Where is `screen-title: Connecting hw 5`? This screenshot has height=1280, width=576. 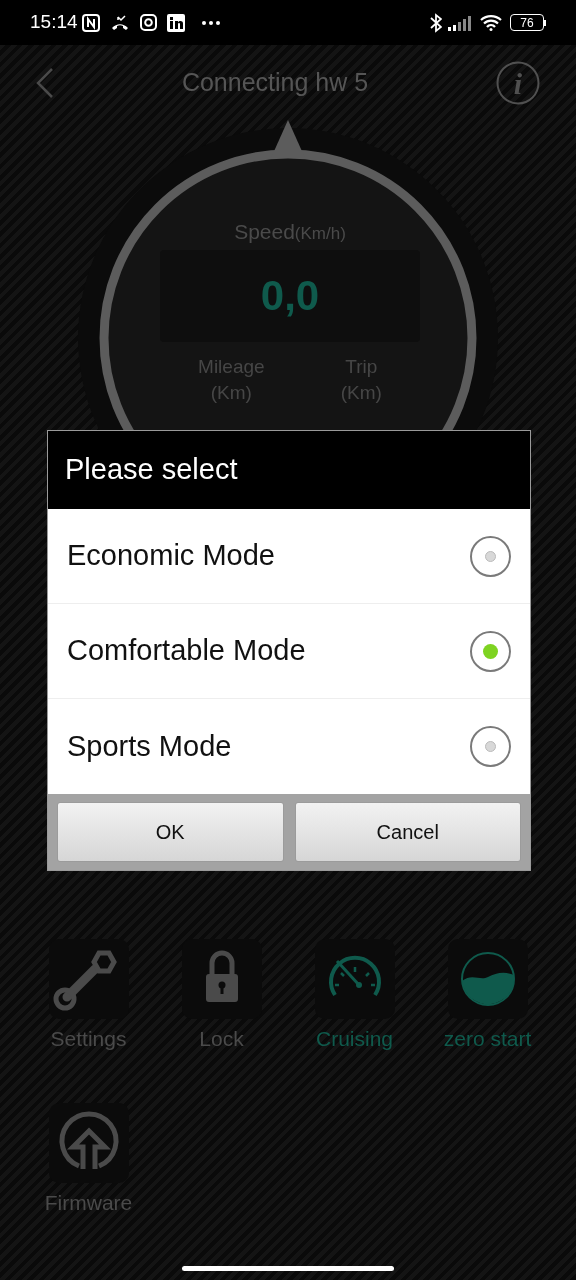
screen-title: Connecting hw 5 is located at coordinates (275, 82).